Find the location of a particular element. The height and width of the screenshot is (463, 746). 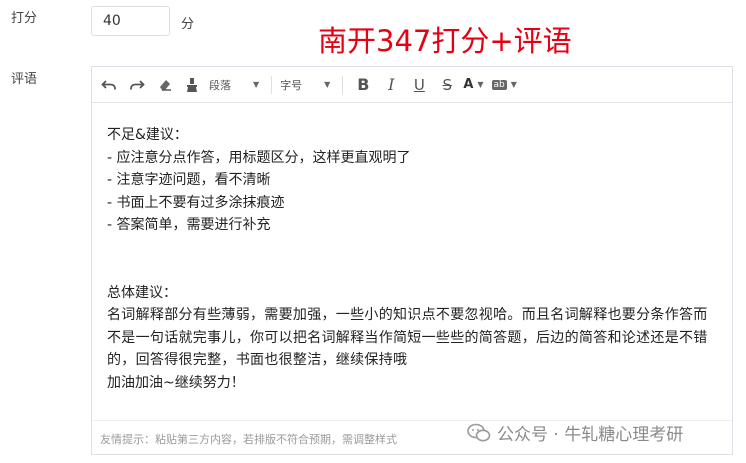

shortcomings-heading: 不足&建议： is located at coordinates (147, 135).